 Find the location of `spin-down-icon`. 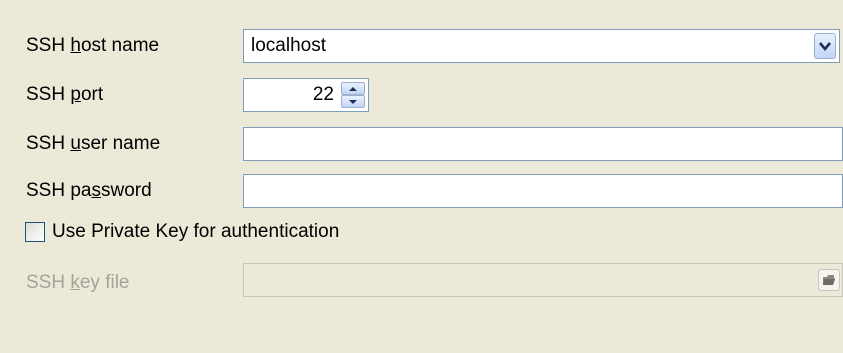

spin-down-icon is located at coordinates (353, 101).